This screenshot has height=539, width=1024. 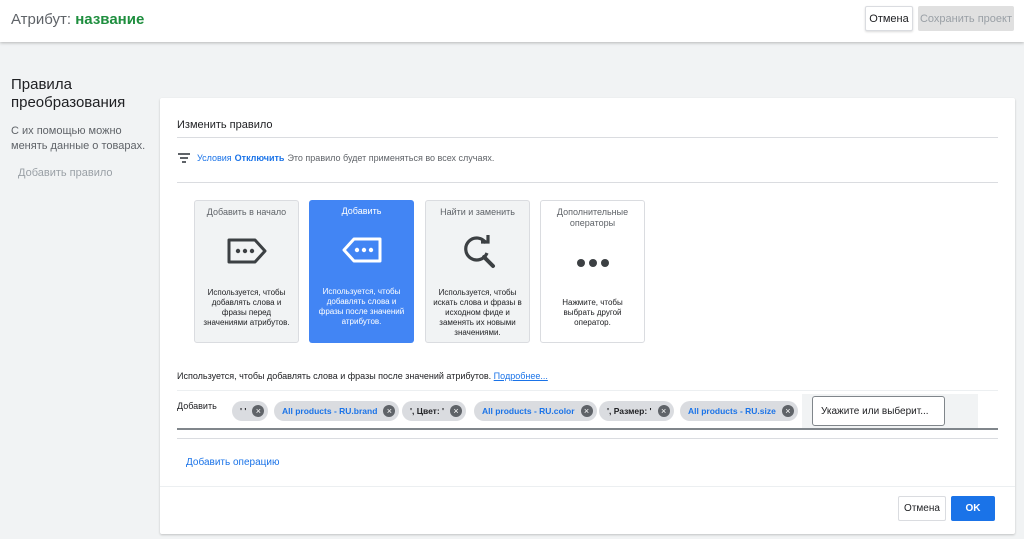 I want to click on add-operation-link: Добавить операцию, so click(x=232, y=462).